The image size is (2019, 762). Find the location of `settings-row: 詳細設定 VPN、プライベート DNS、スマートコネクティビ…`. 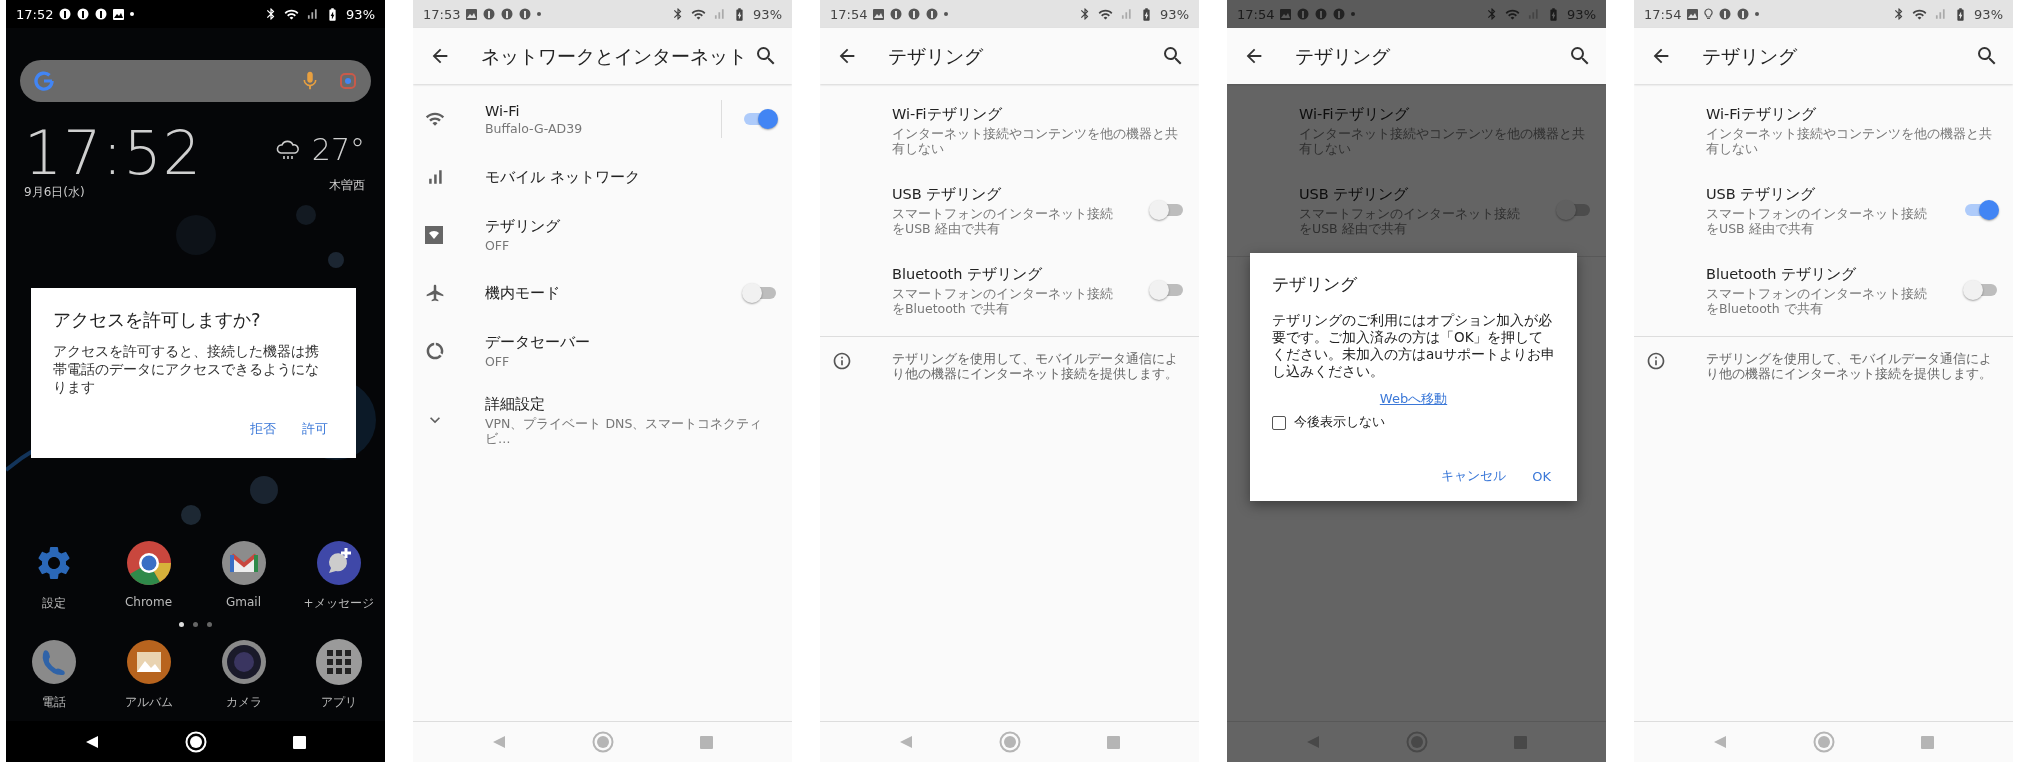

settings-row: 詳細設定 VPN、プライベート DNS、スマートコネクティビ… is located at coordinates (602, 420).